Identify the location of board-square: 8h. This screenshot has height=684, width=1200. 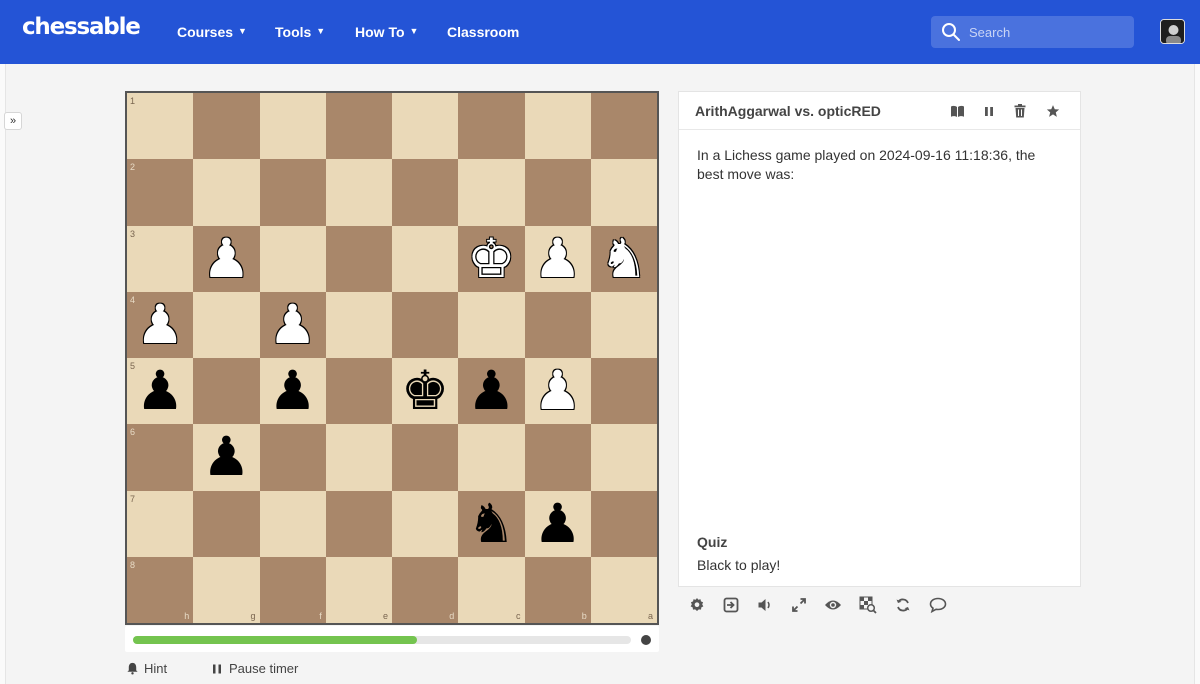
(160, 589).